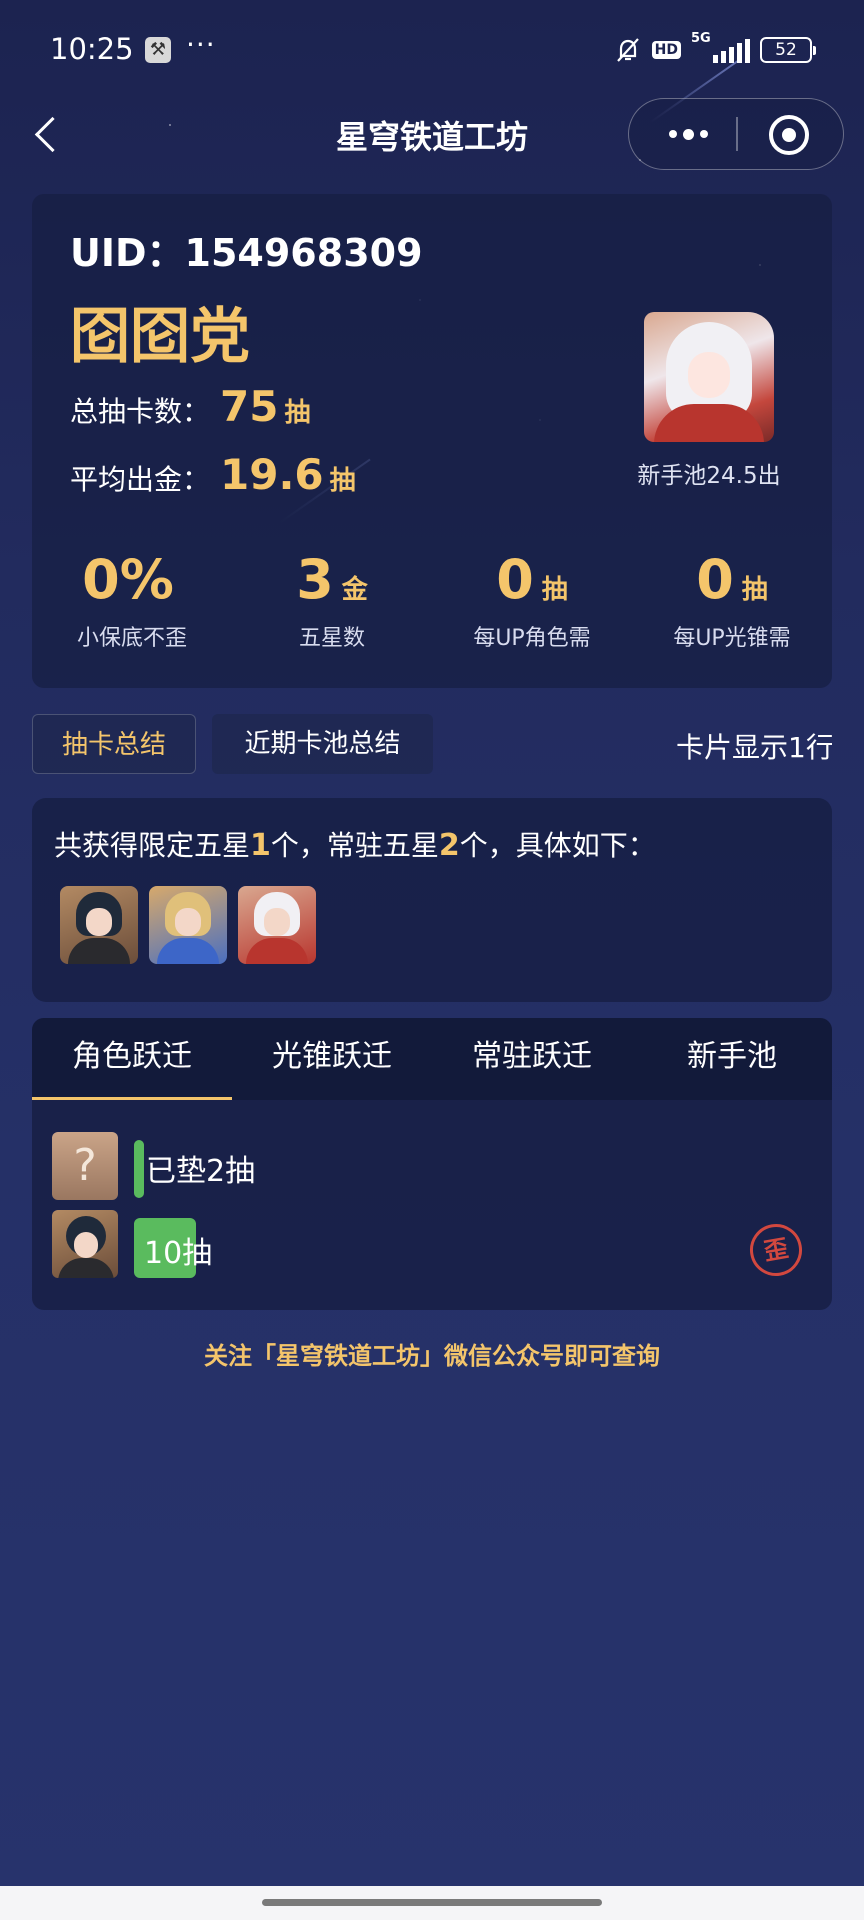  Describe the element at coordinates (449, 845) in the screenshot. I see `standard-count: 2` at that location.